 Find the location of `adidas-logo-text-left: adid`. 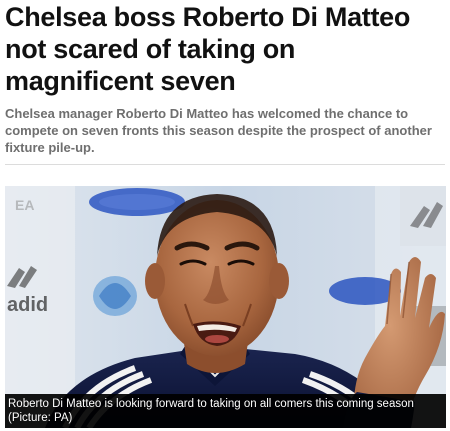

adidas-logo-text-left: adid is located at coordinates (27, 305).